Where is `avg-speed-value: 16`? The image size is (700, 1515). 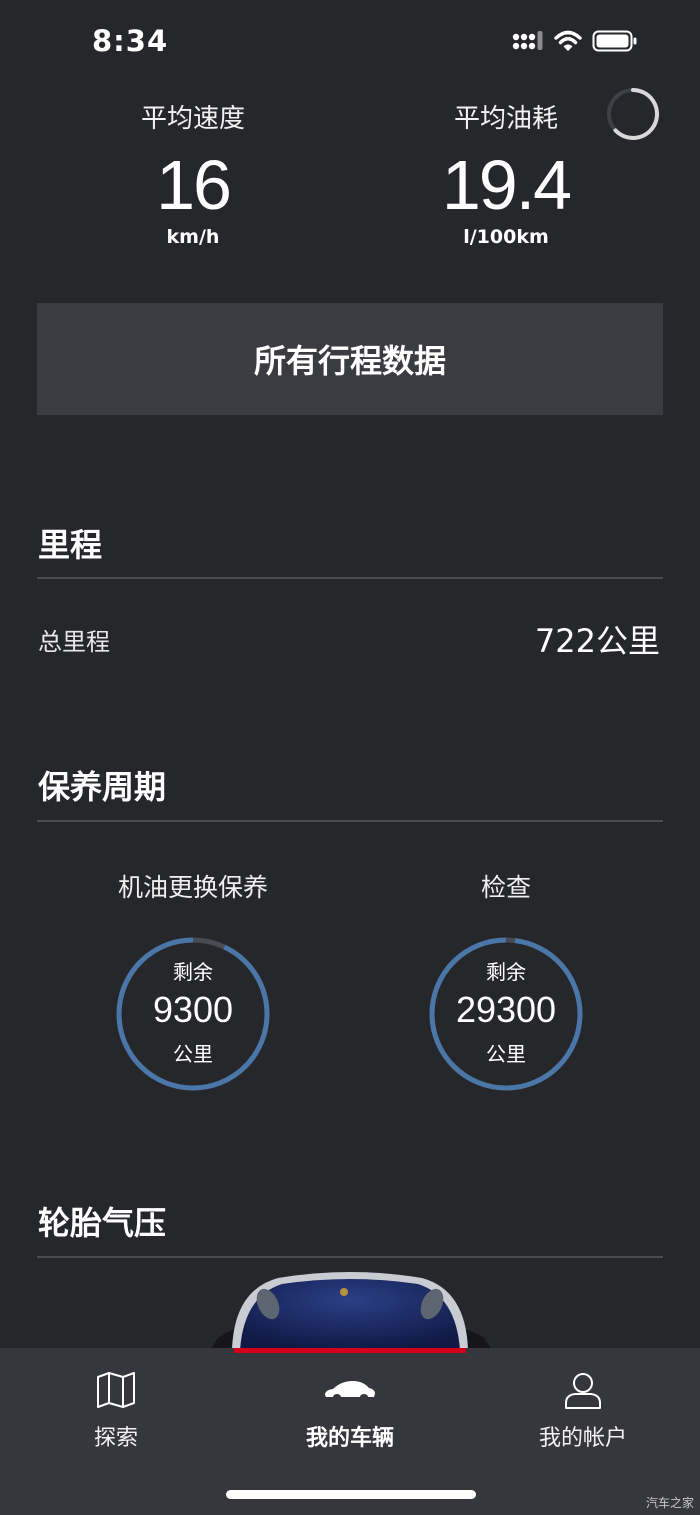 avg-speed-value: 16 is located at coordinates (194, 185).